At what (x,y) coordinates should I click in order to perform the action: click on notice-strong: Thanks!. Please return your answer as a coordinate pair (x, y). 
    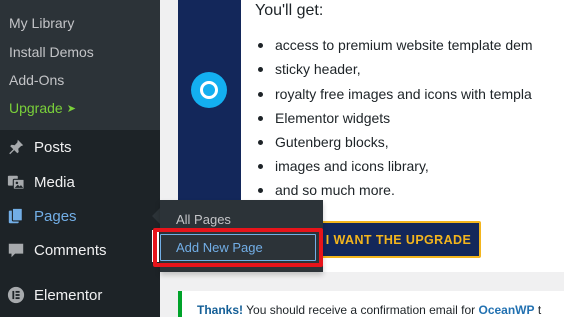
    Looking at the image, I should click on (220, 310).